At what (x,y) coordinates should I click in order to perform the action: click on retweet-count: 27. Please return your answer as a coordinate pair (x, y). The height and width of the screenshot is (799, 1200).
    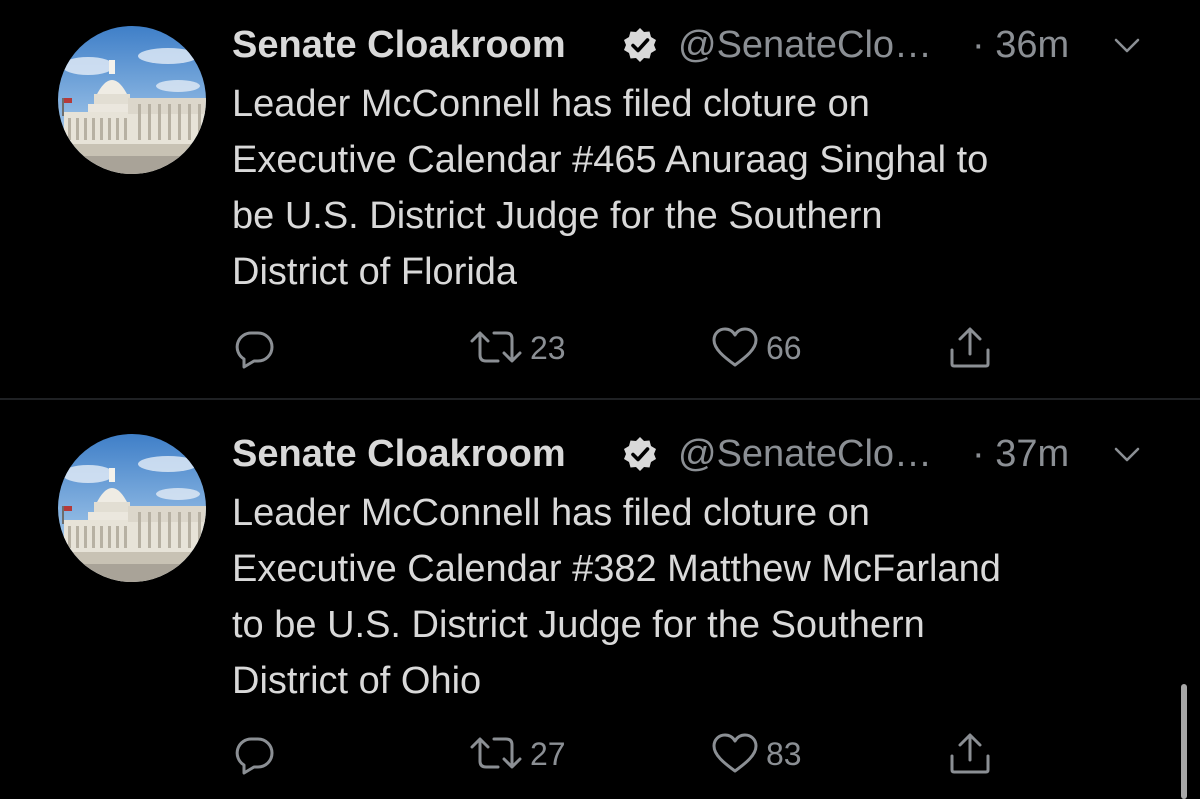
    Looking at the image, I should click on (548, 753).